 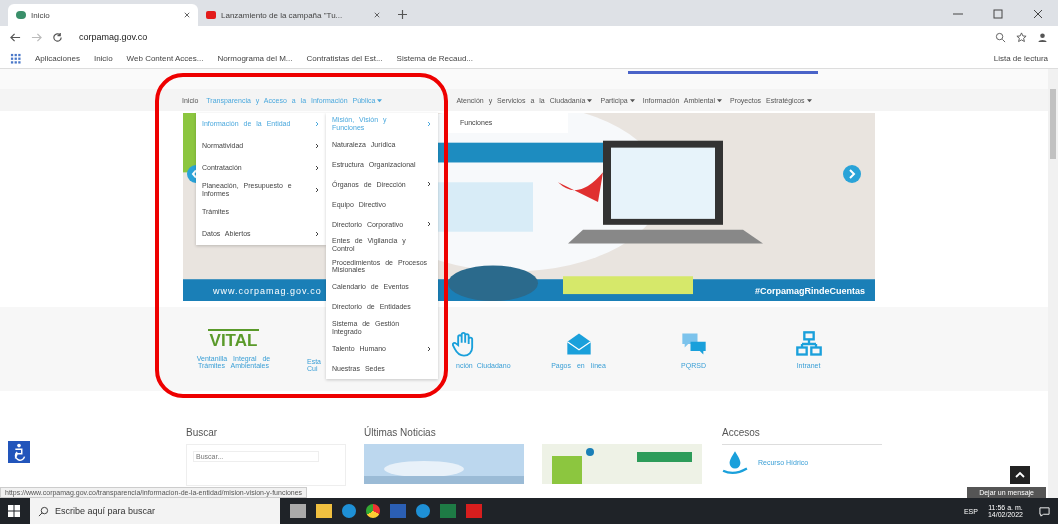 I want to click on section-title: Accesos, so click(x=741, y=432).